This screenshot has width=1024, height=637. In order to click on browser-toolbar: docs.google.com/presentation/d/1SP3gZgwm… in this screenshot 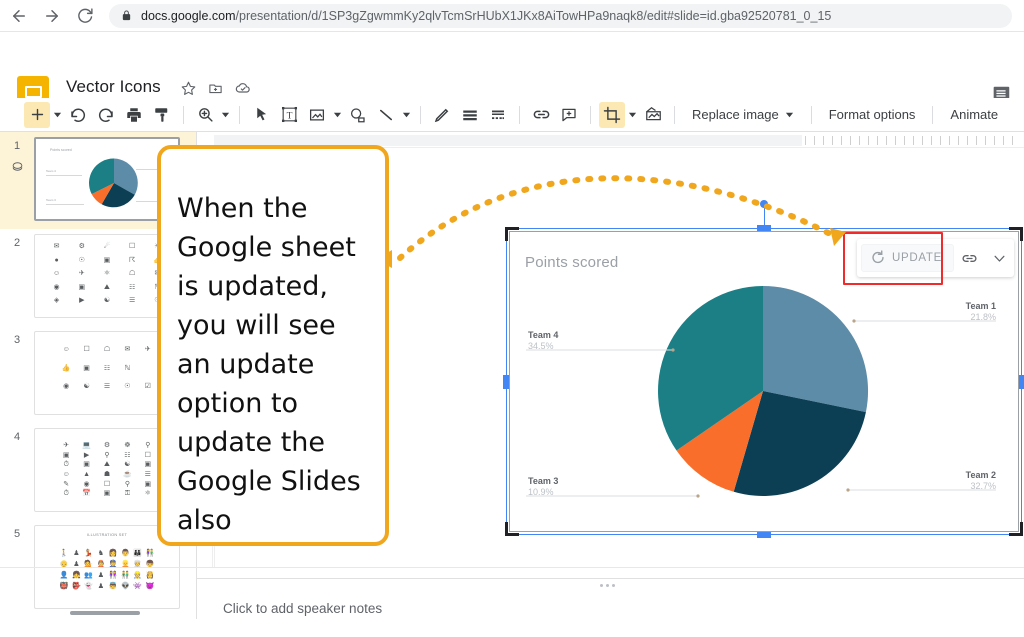, I will do `click(512, 16)`.